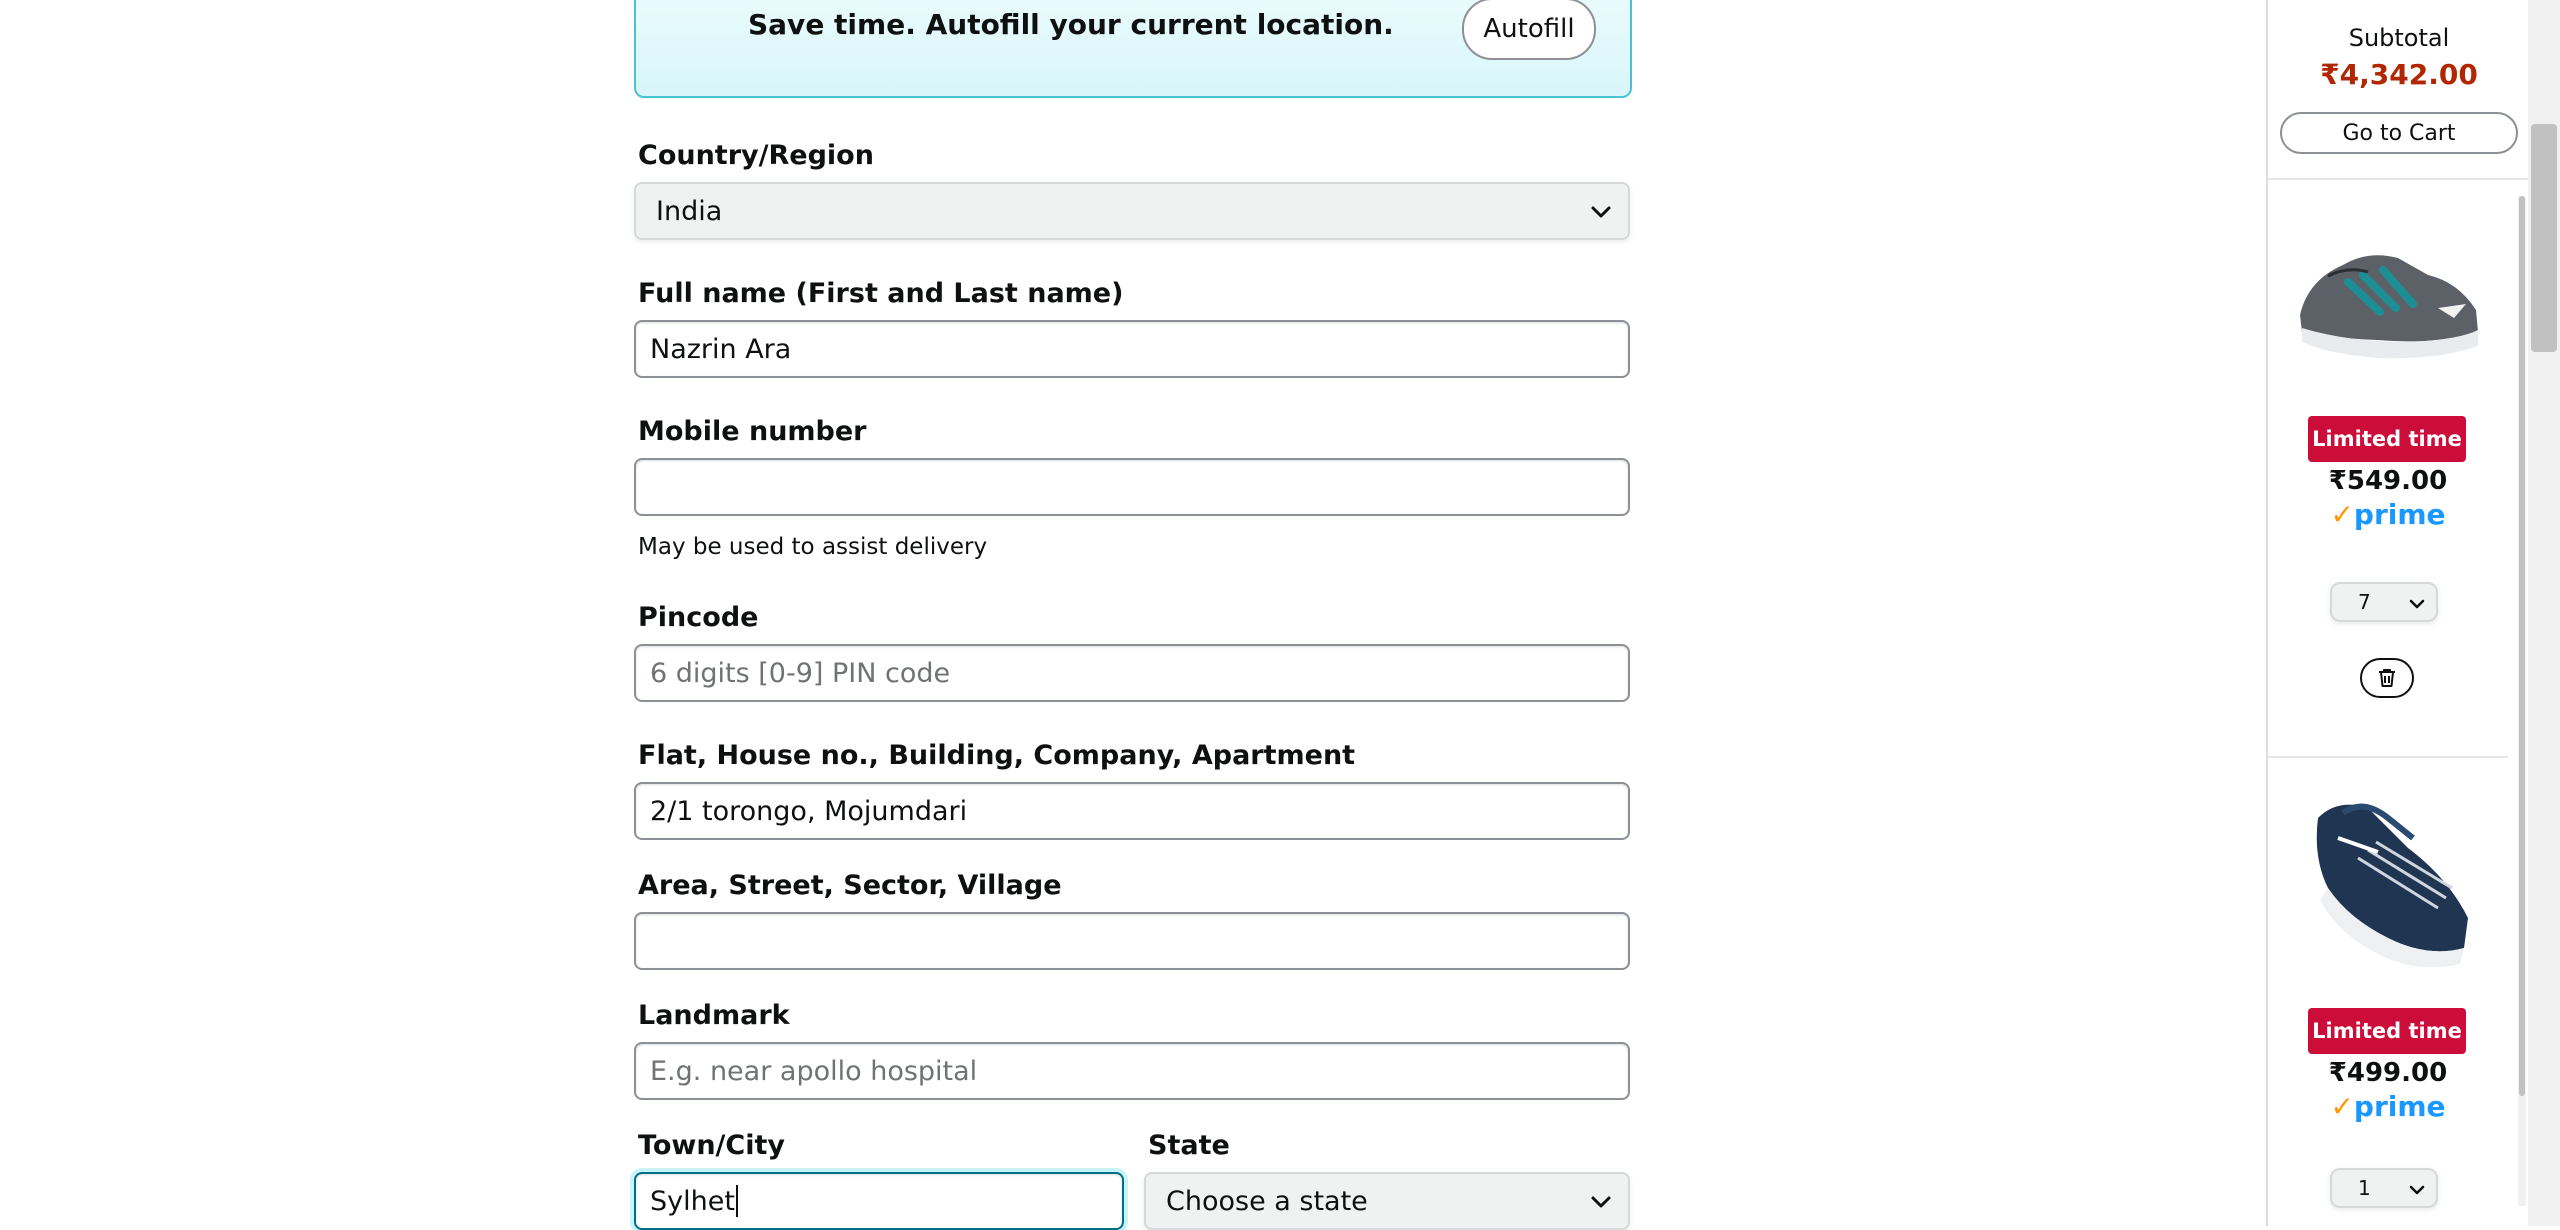 This screenshot has width=2560, height=1230. What do you see at coordinates (1139, 811) in the screenshot?
I see `flat-input` at bounding box center [1139, 811].